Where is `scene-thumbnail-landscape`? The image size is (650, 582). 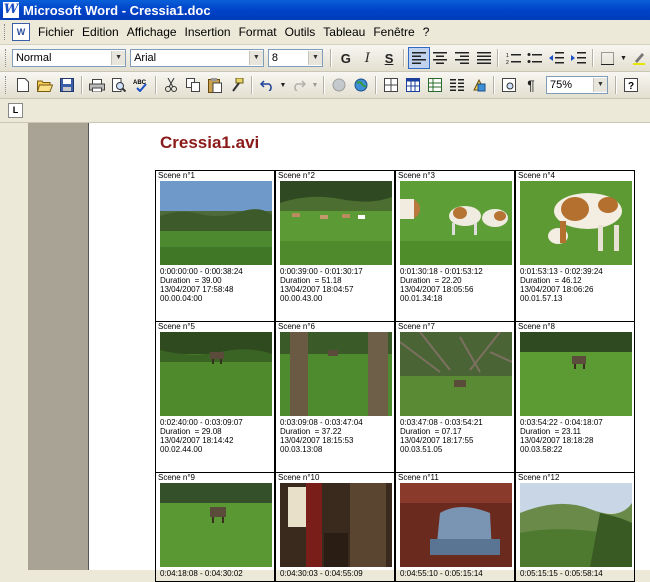
scene-thumbnail-landscape is located at coordinates (216, 223).